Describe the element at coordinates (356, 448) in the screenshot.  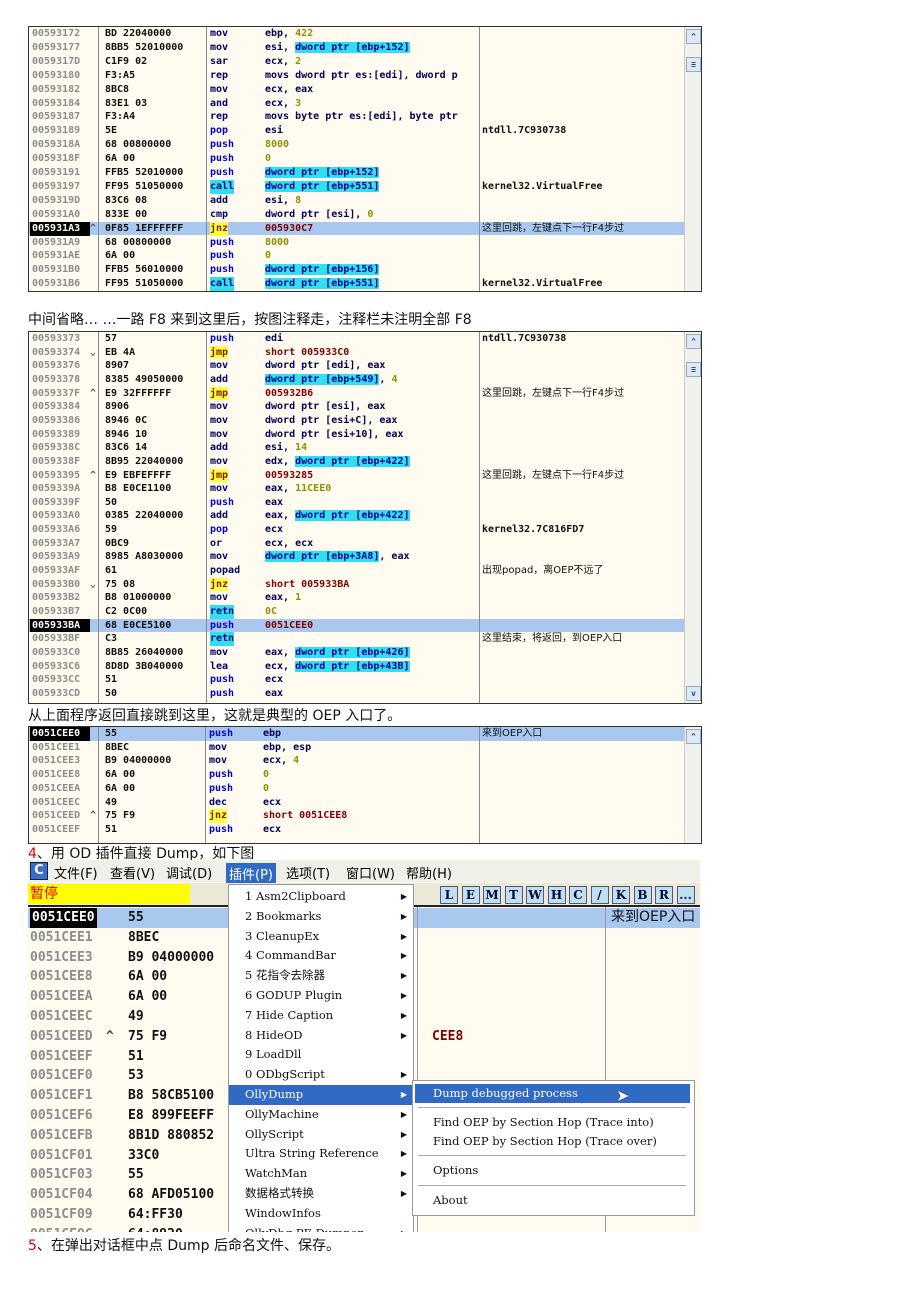
I see `code-row: 0059338C 83C6 14 add esi, 14` at that location.